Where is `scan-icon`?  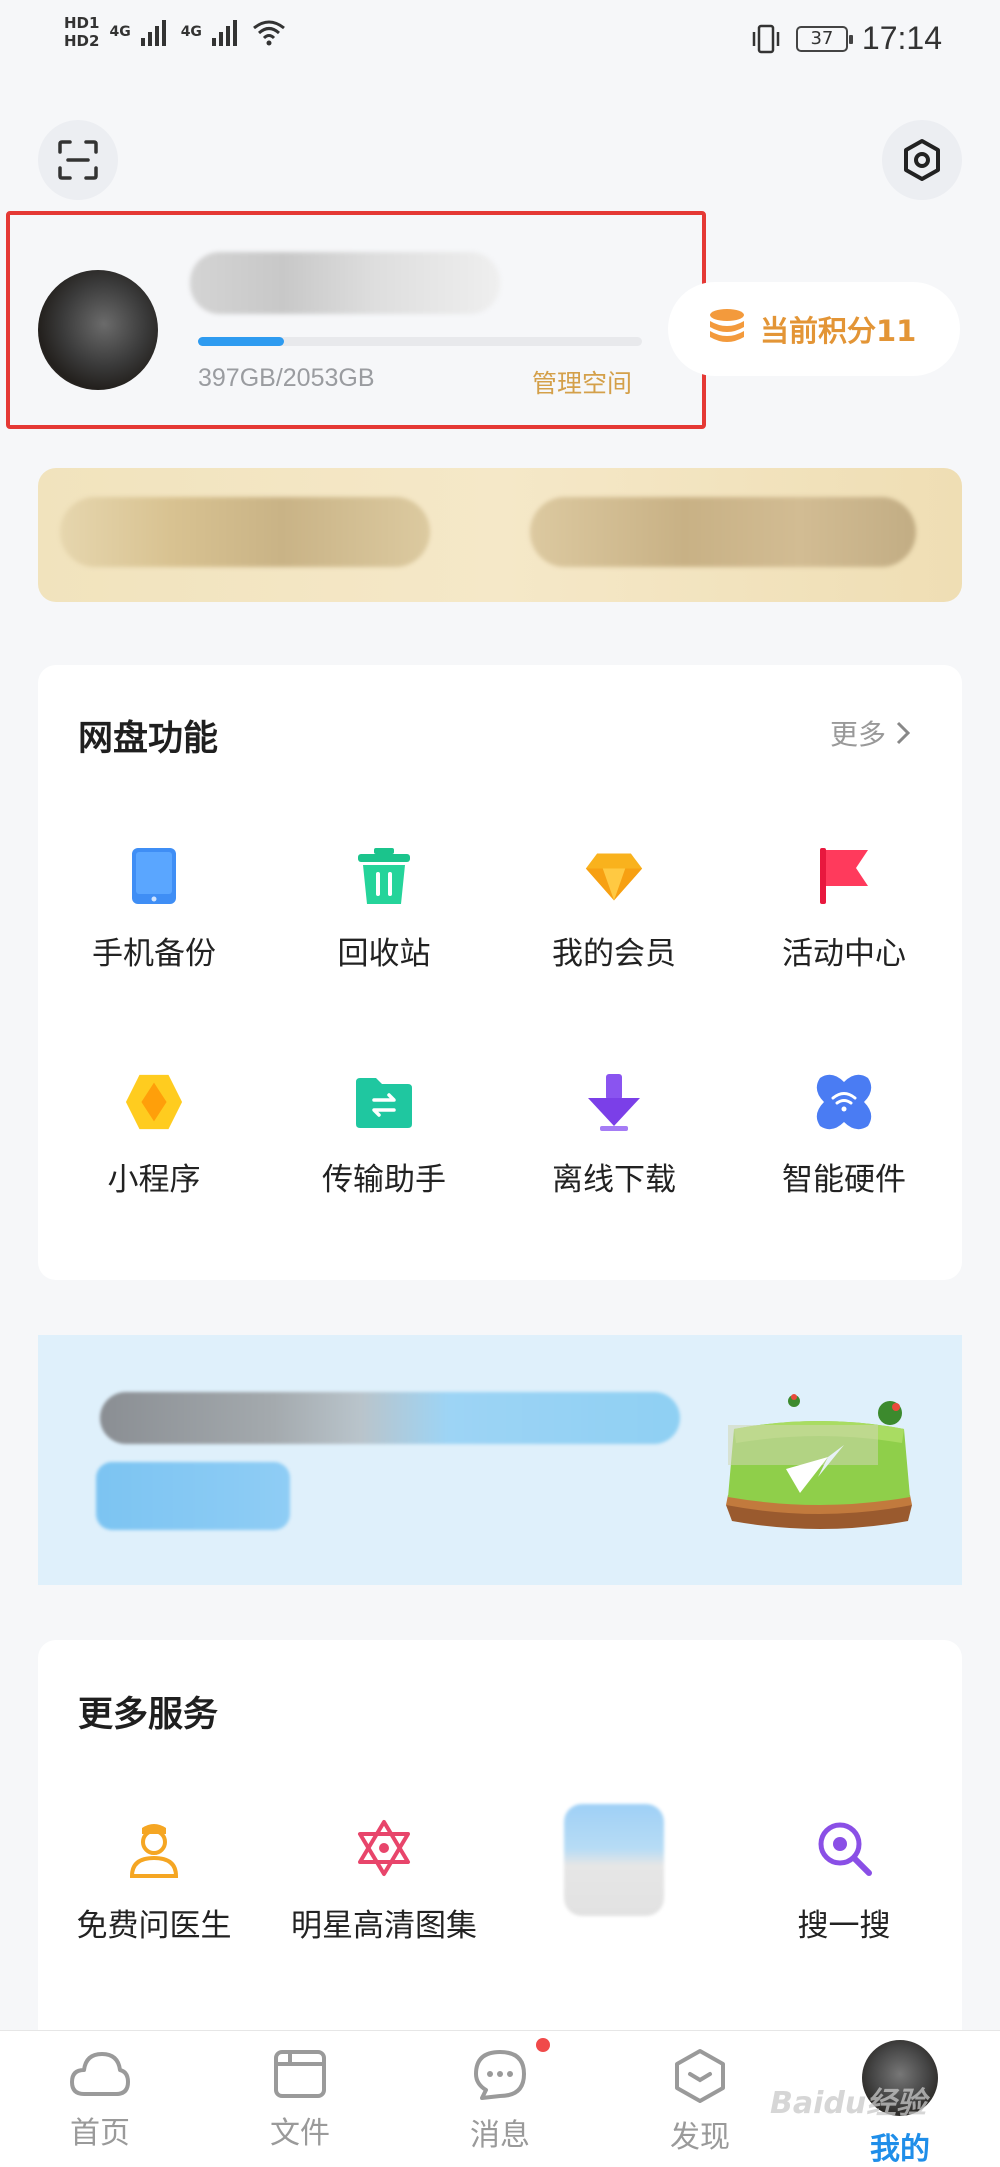
scan-icon is located at coordinates (78, 160).